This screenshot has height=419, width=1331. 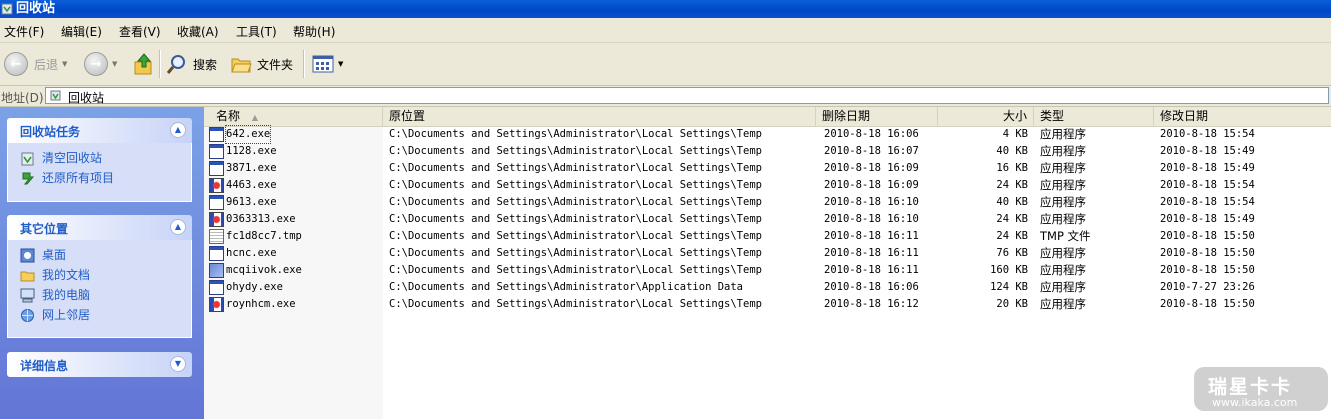 I want to click on other-places-panel: 其它位置 ▲ 桌面 我的文档 我的电脑 网上邻居, so click(x=99, y=276).